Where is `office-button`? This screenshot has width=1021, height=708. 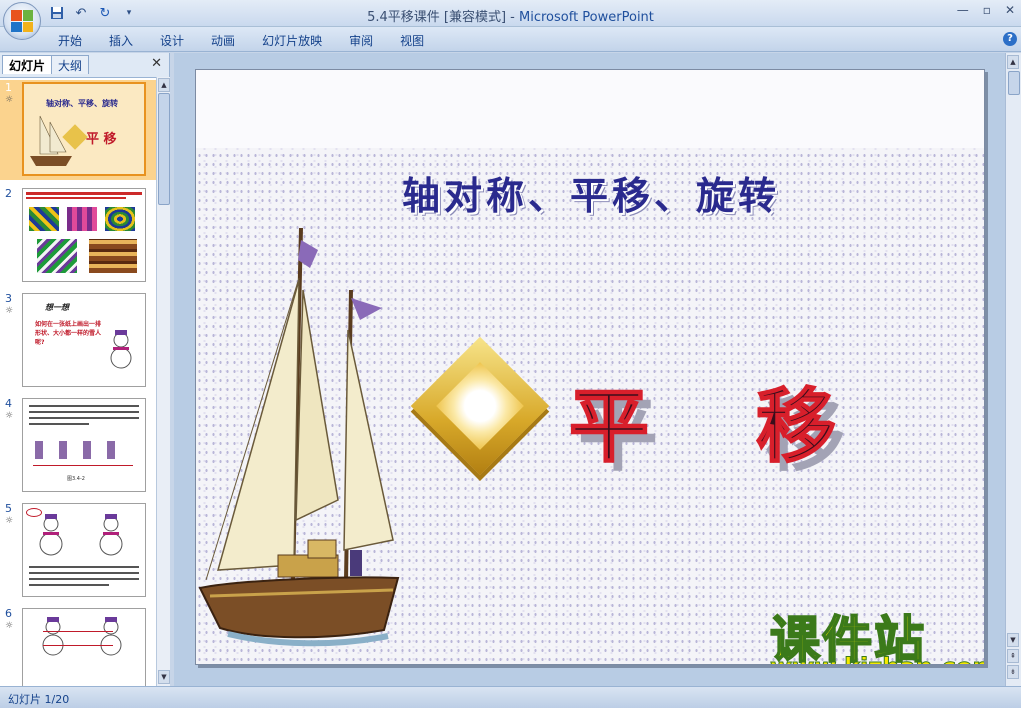 office-button is located at coordinates (22, 21).